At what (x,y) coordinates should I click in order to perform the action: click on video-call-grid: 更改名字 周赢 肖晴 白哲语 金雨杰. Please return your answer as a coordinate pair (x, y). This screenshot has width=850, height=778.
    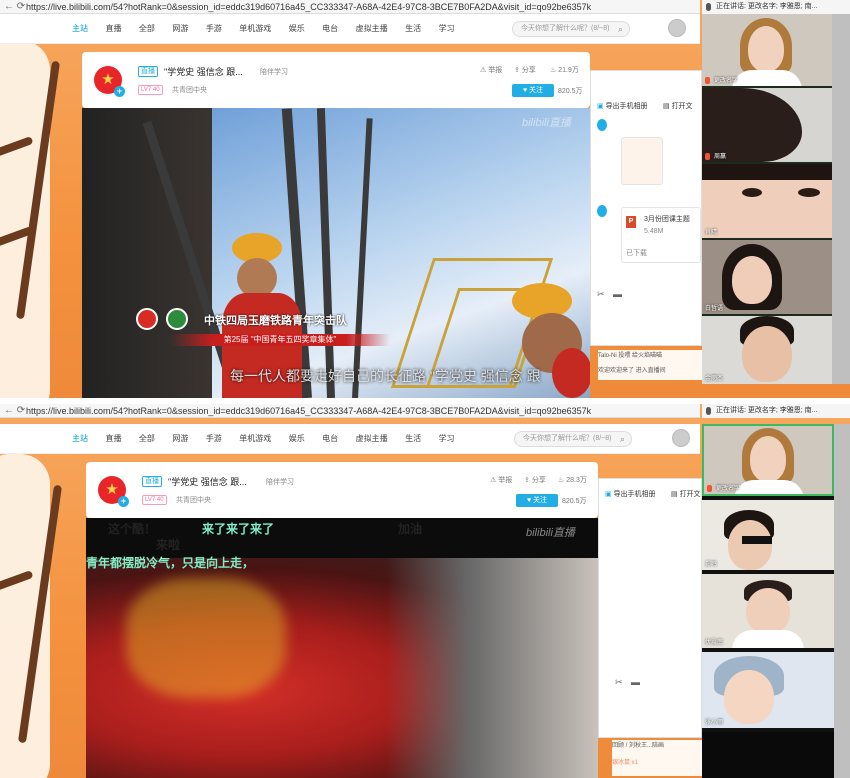
    Looking at the image, I should click on (767, 199).